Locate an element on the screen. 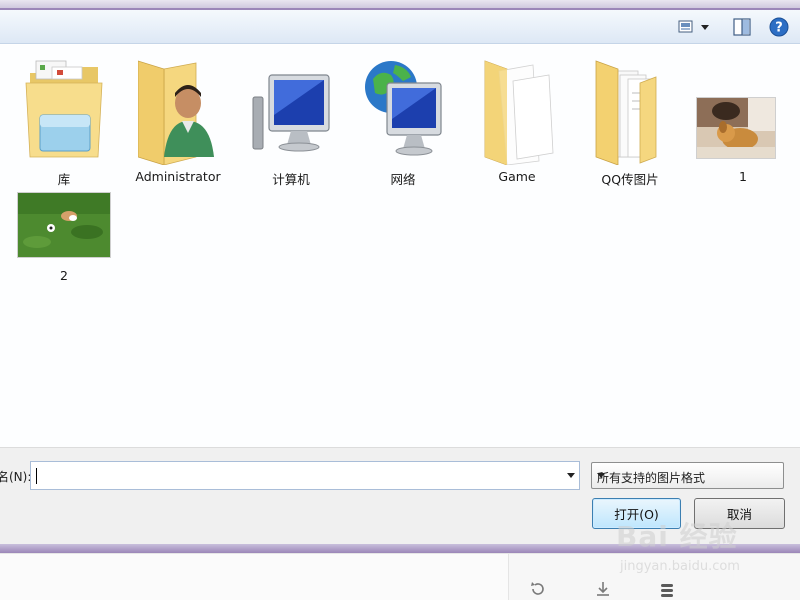 The height and width of the screenshot is (600, 800). user-folder-icon is located at coordinates (176, 112).